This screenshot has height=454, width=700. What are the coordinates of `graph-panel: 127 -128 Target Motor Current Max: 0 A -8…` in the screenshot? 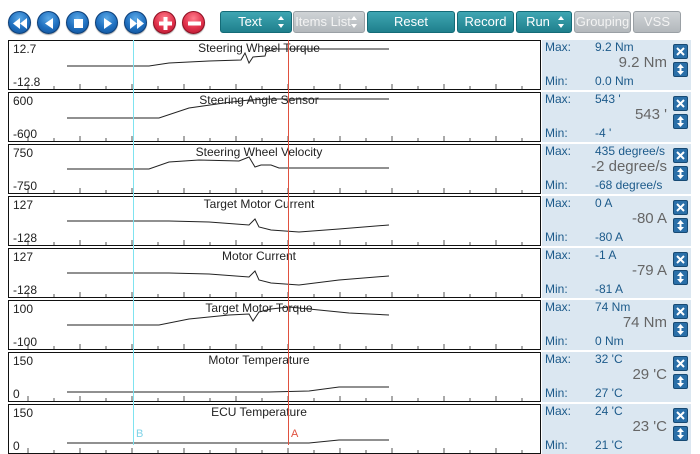 It's located at (349, 221).